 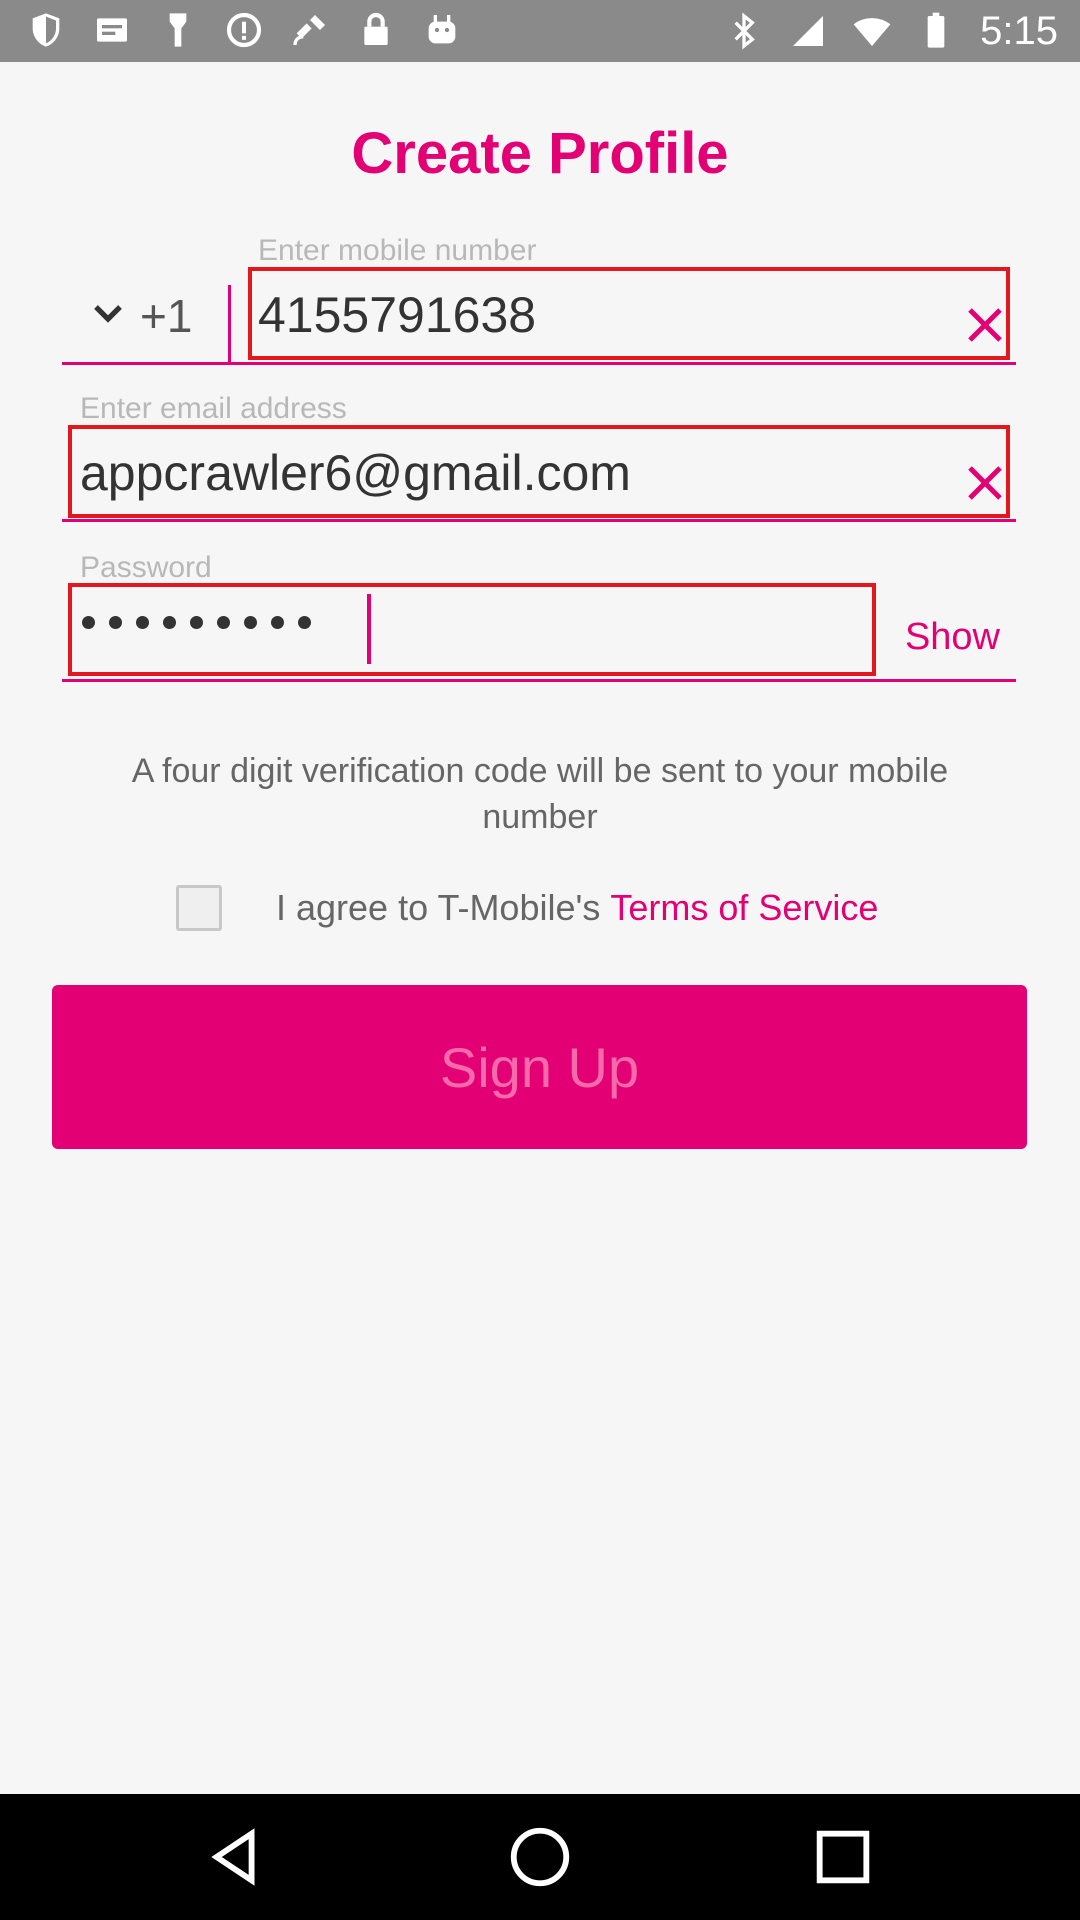 I want to click on country-code-selector: +1, so click(x=145, y=315).